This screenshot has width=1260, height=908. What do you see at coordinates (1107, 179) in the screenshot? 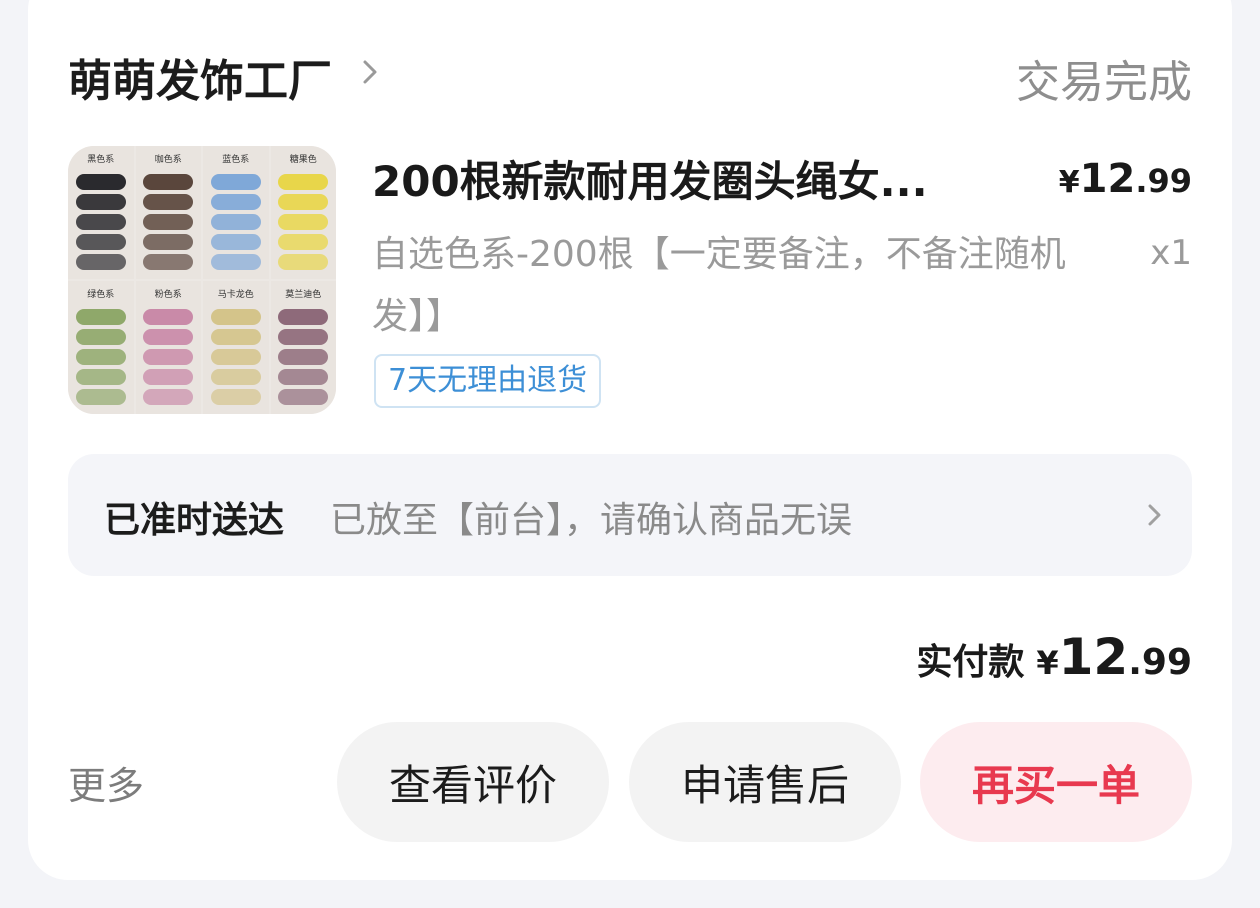
I see `price-integer: 12` at bounding box center [1107, 179].